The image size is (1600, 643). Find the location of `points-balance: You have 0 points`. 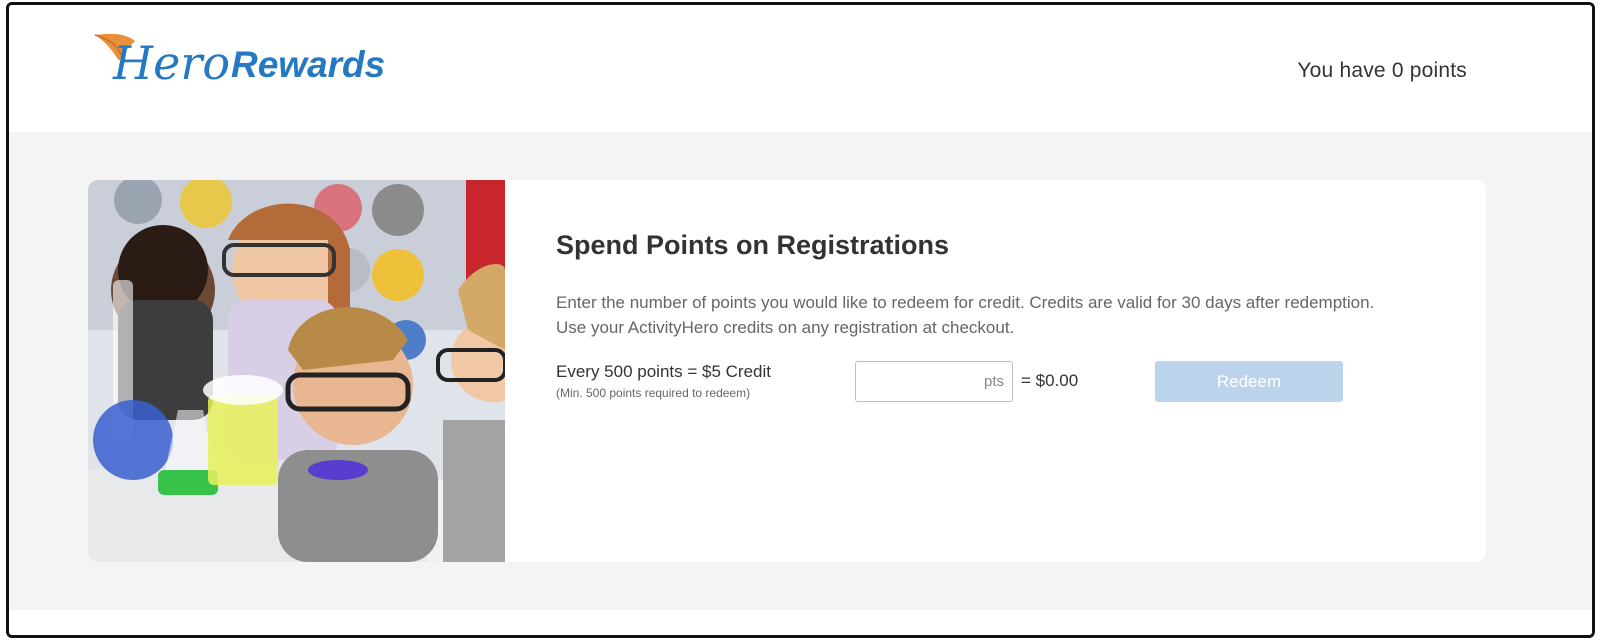

points-balance: You have 0 points is located at coordinates (1382, 70).